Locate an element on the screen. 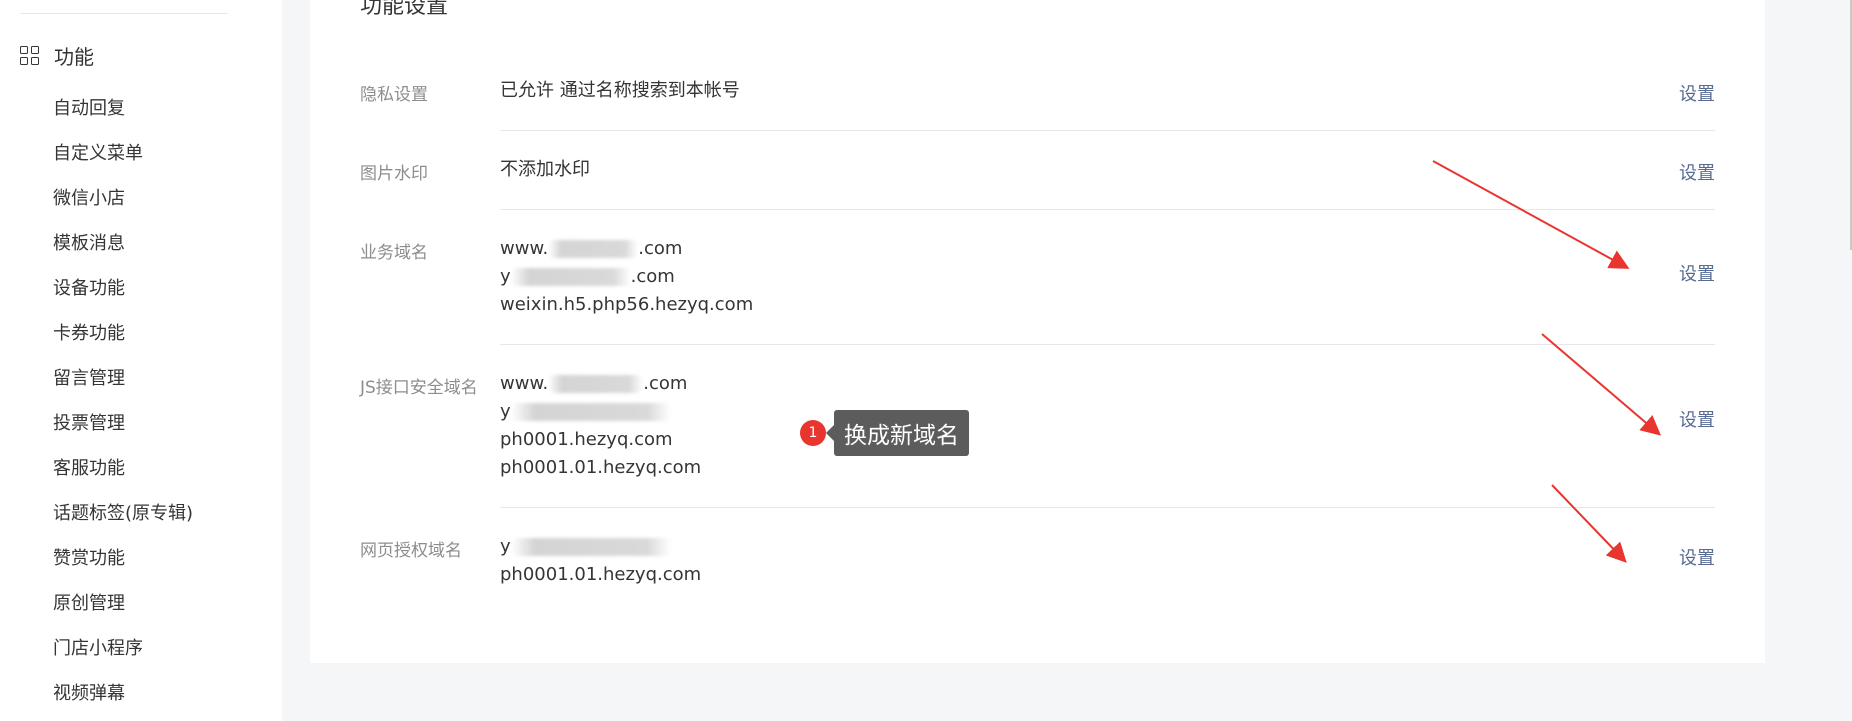 This screenshot has height=721, width=1852. row-value: y .com is located at coordinates (587, 276).